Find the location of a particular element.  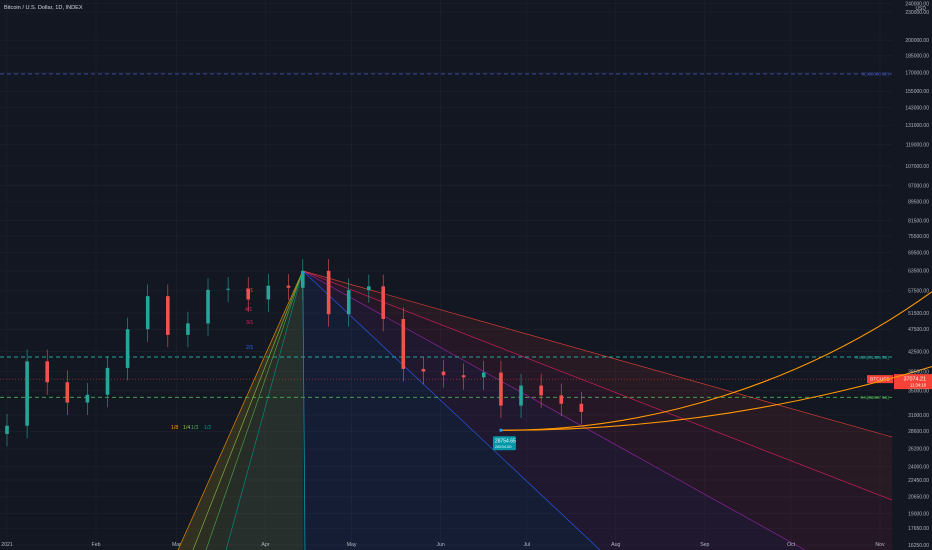

y-tick-label: 200000.00 is located at coordinates (917, 41).